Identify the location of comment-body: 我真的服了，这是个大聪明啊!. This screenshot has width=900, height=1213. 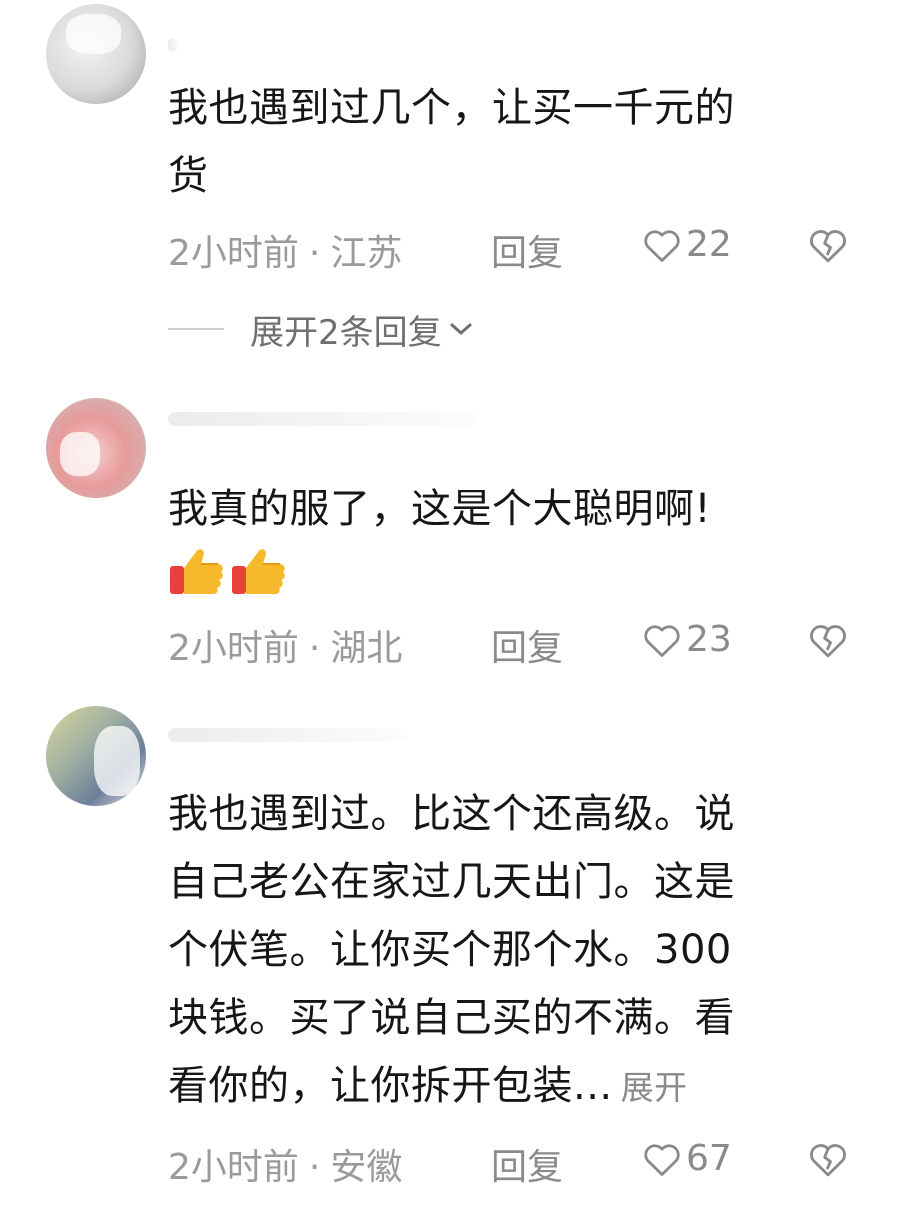
(513, 509).